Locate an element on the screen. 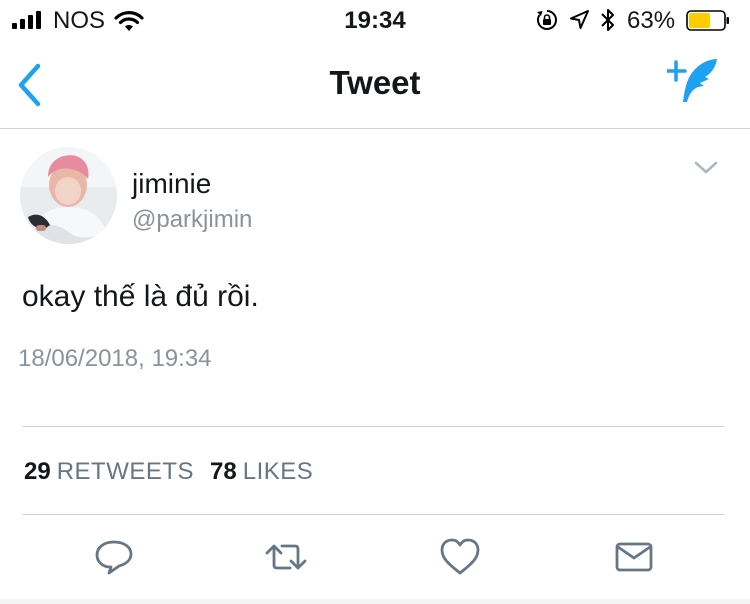 The image size is (750, 604). compose-tweet-icon is located at coordinates (695, 81).